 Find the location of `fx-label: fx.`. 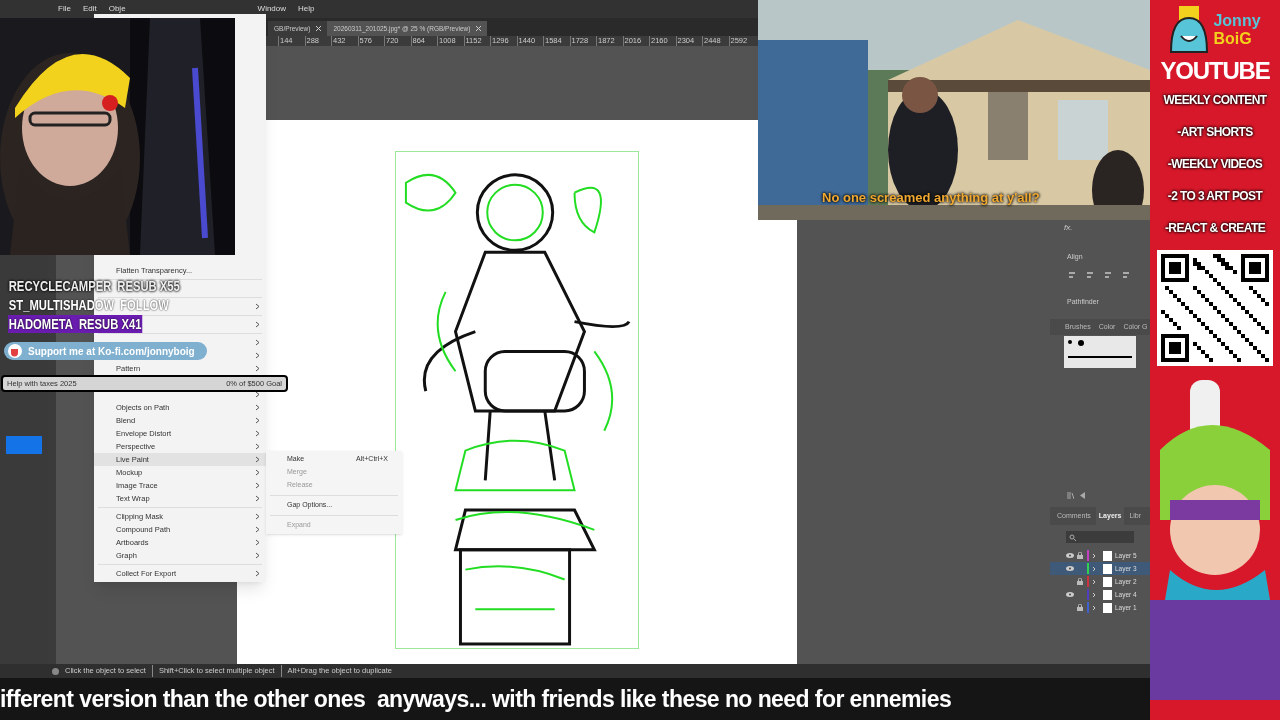

fx-label: fx. is located at coordinates (1068, 228).